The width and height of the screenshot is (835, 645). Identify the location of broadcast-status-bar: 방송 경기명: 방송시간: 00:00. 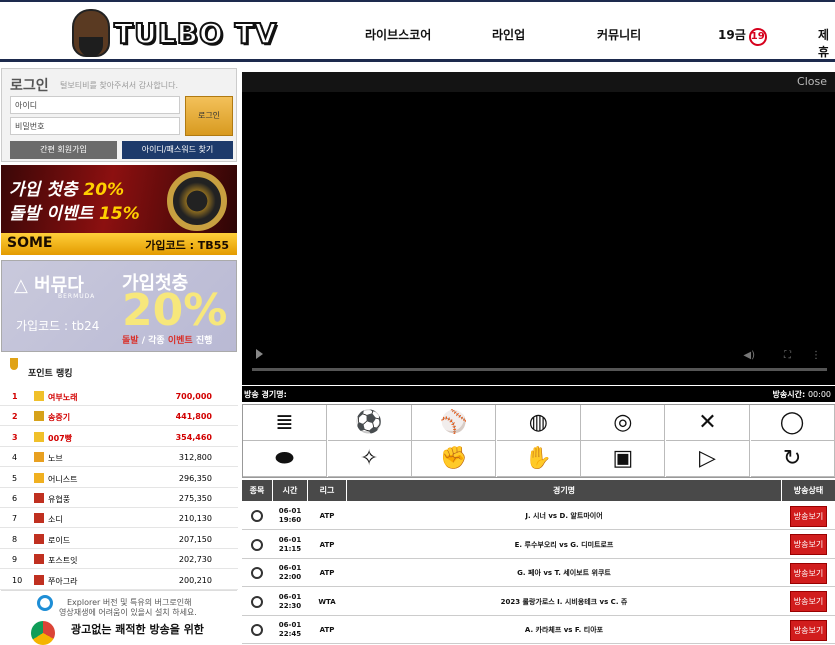
(538, 394).